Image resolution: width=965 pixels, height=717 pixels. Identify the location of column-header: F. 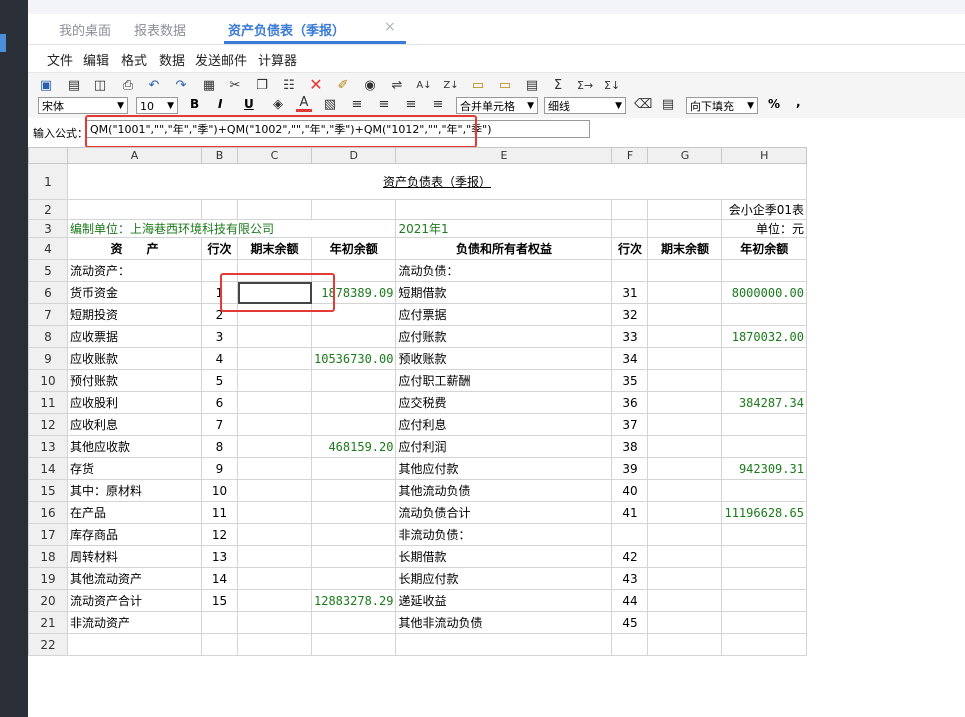
(630, 155).